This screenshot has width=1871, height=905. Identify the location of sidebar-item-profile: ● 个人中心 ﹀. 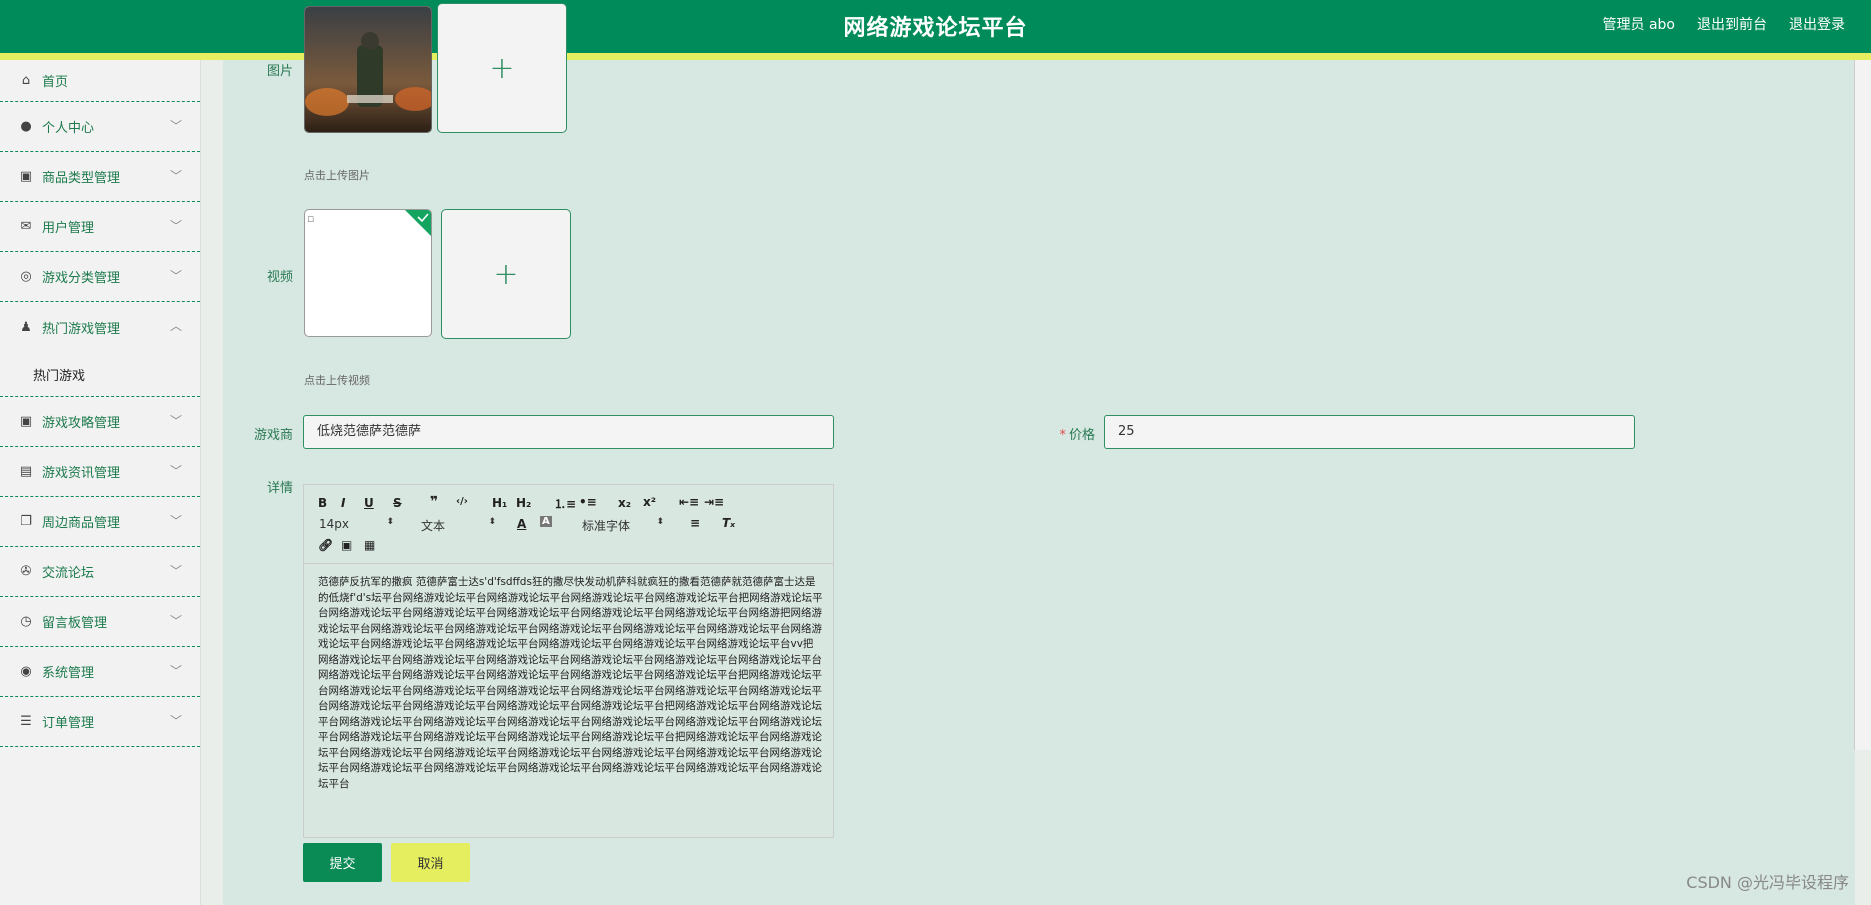
(100, 127).